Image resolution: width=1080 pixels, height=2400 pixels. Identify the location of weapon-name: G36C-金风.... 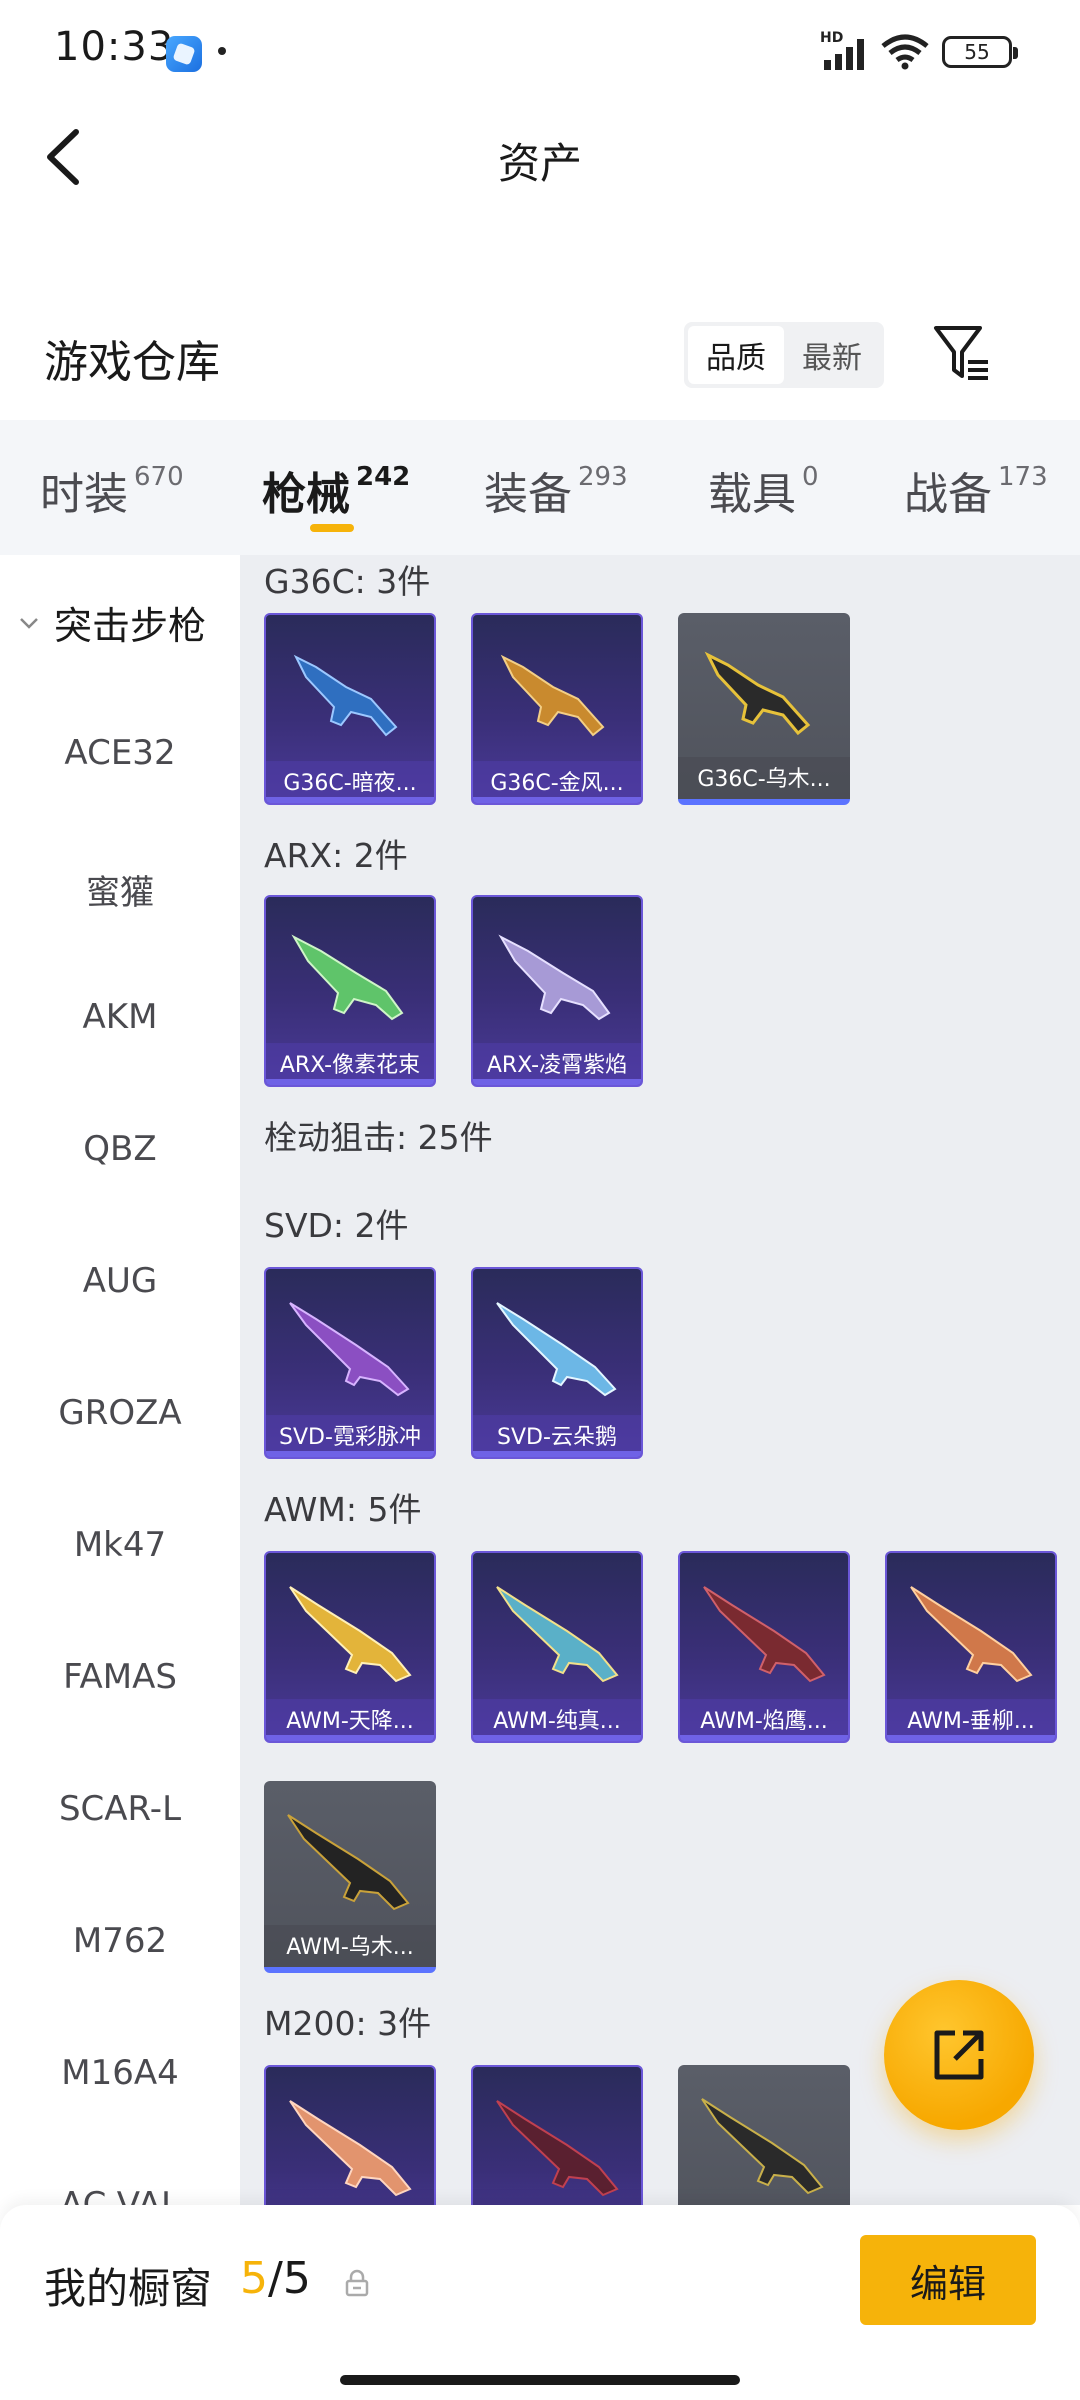
(557, 783).